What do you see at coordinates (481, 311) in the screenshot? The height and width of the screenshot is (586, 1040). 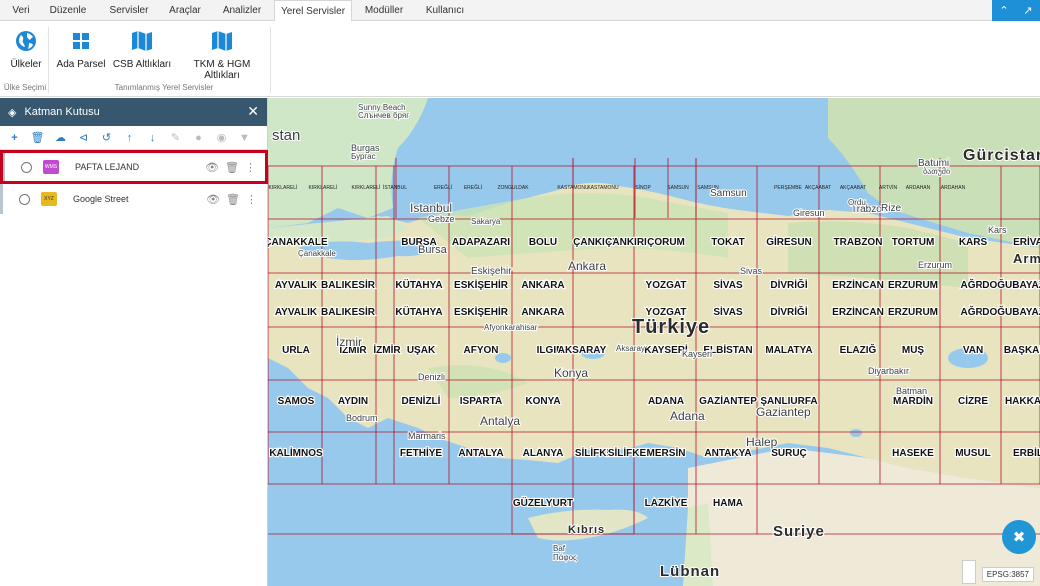 I see `sheet-label: ESKİŞEHİR` at bounding box center [481, 311].